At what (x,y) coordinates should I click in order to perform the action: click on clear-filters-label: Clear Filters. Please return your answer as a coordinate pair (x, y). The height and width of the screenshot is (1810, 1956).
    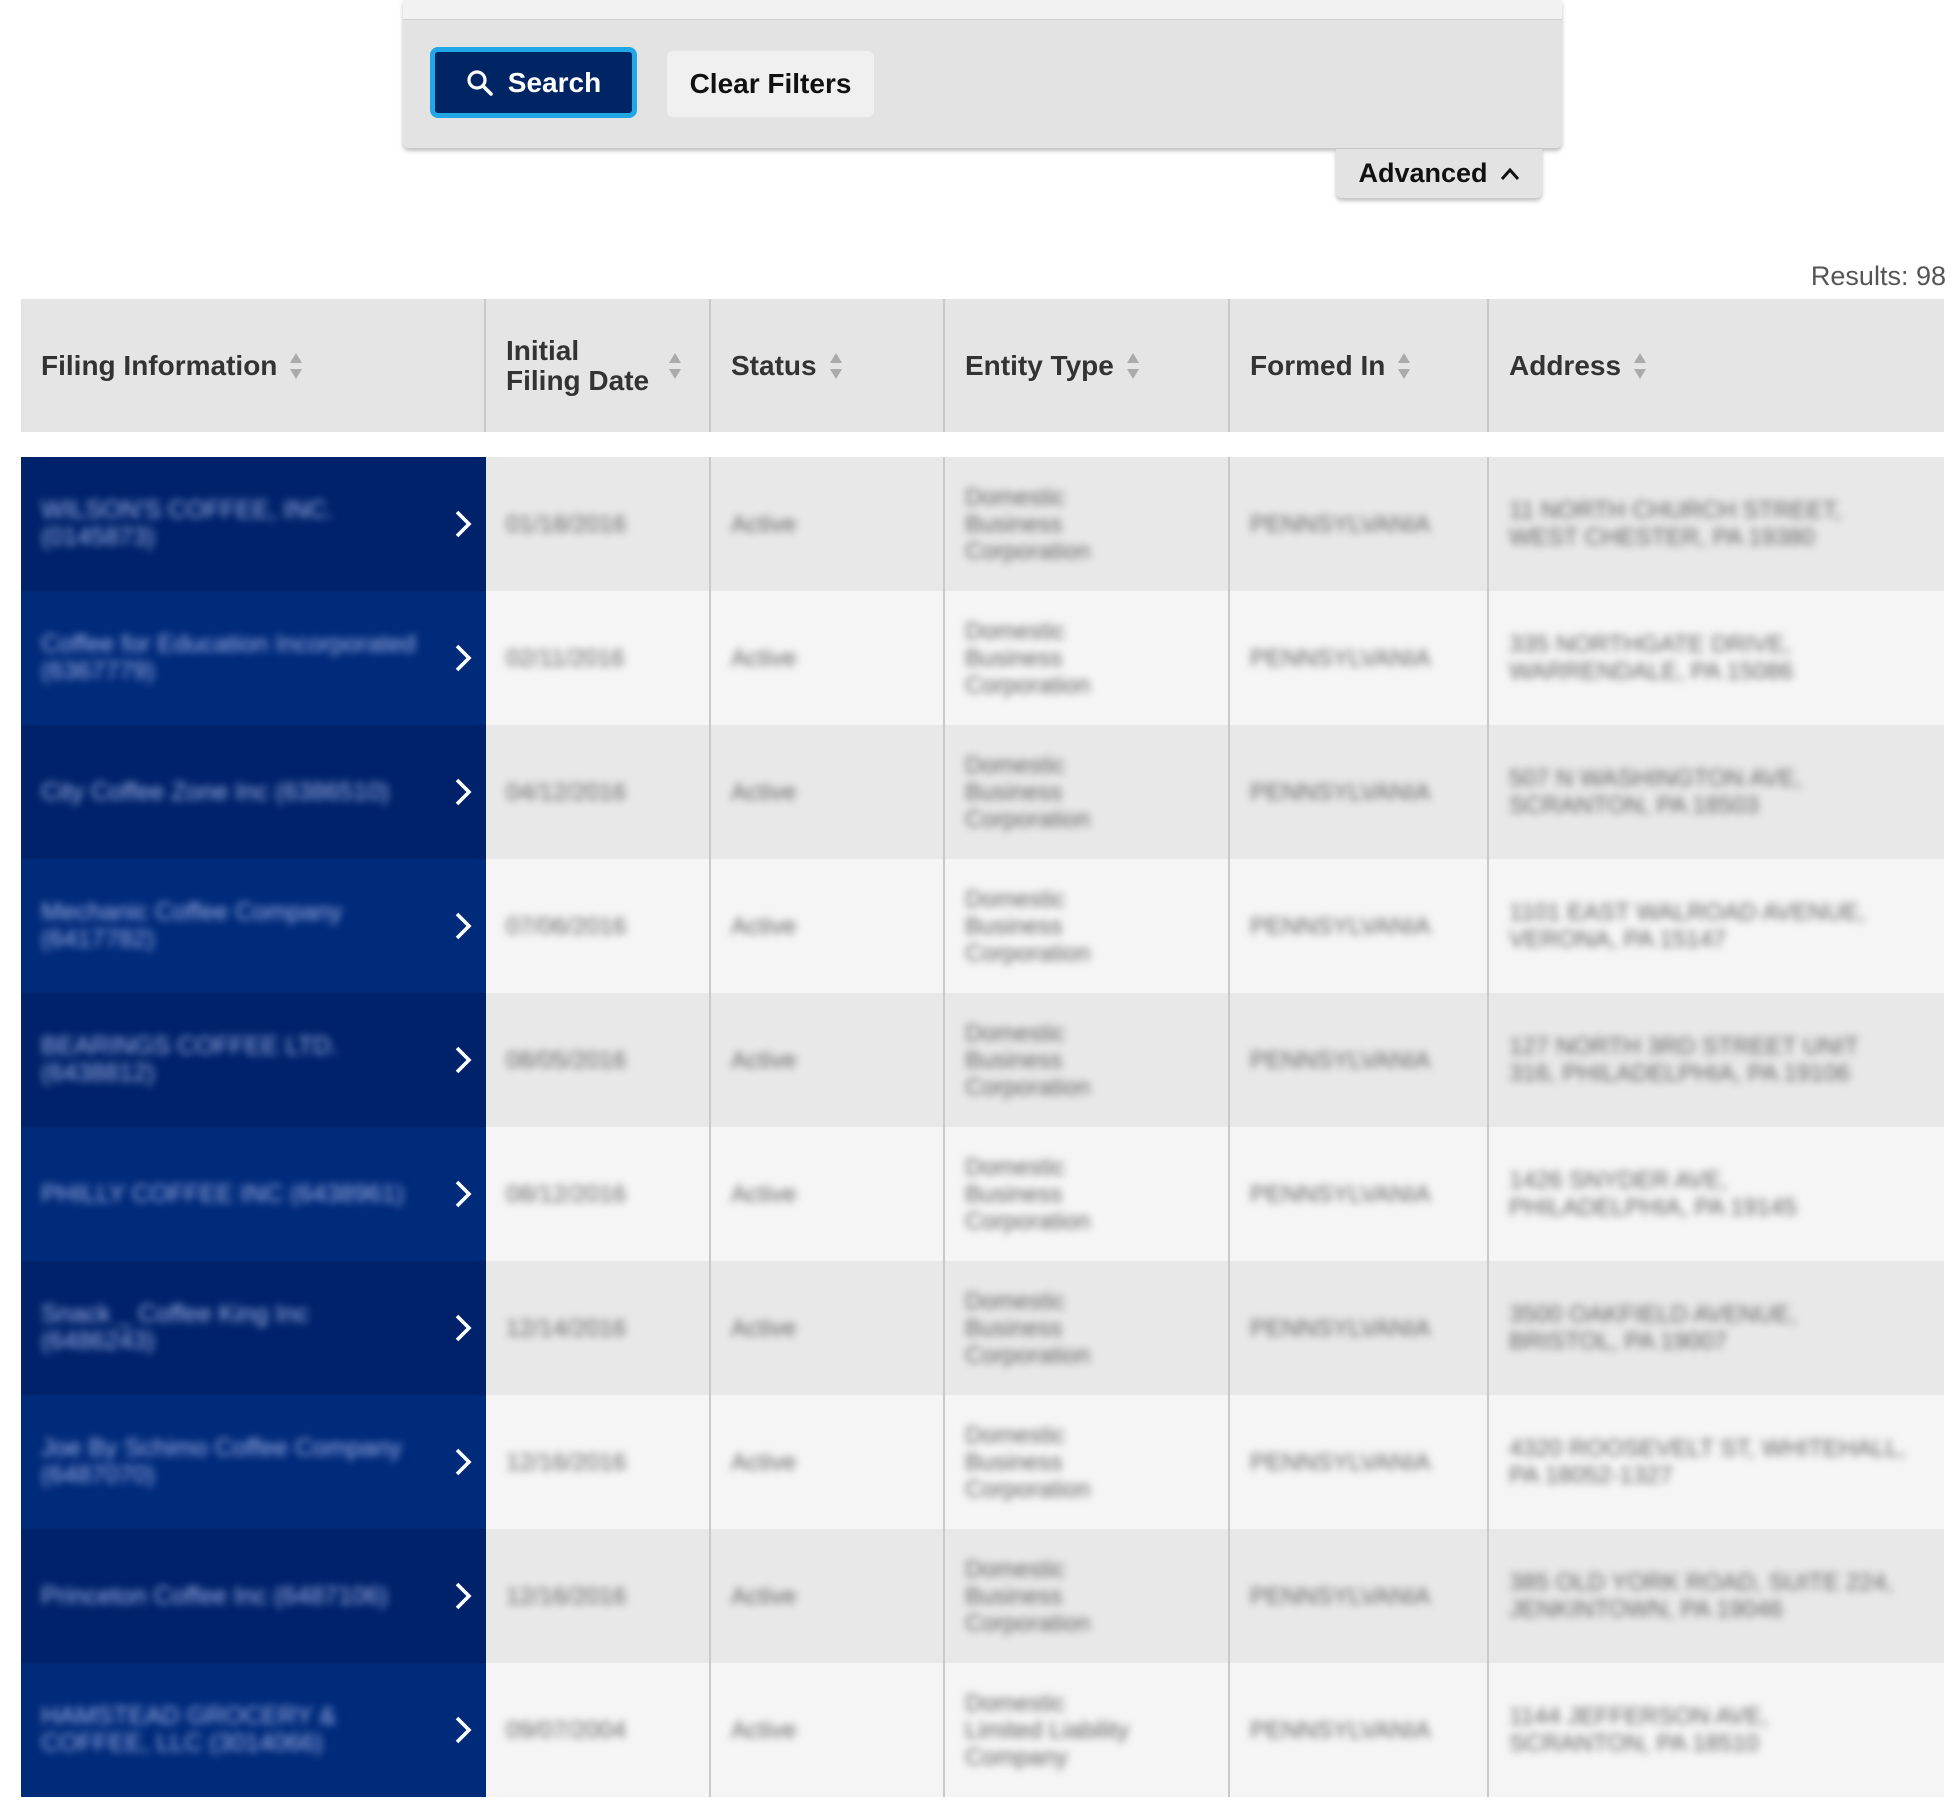
    Looking at the image, I should click on (770, 83).